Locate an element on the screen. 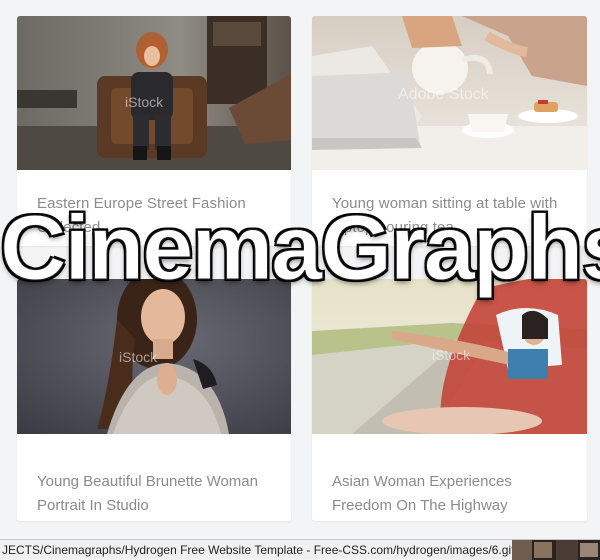 Image resolution: width=600 pixels, height=560 pixels. caption-line: Portrait In Studio is located at coordinates (93, 505).